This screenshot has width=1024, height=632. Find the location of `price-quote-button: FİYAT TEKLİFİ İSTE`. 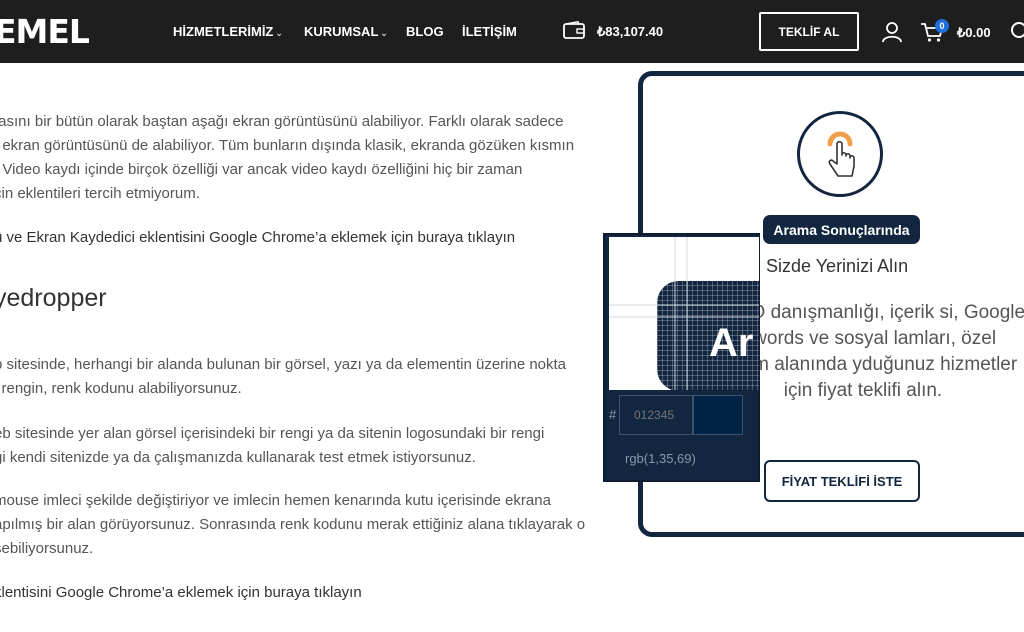

price-quote-button: FİYAT TEKLİFİ İSTE is located at coordinates (842, 481).